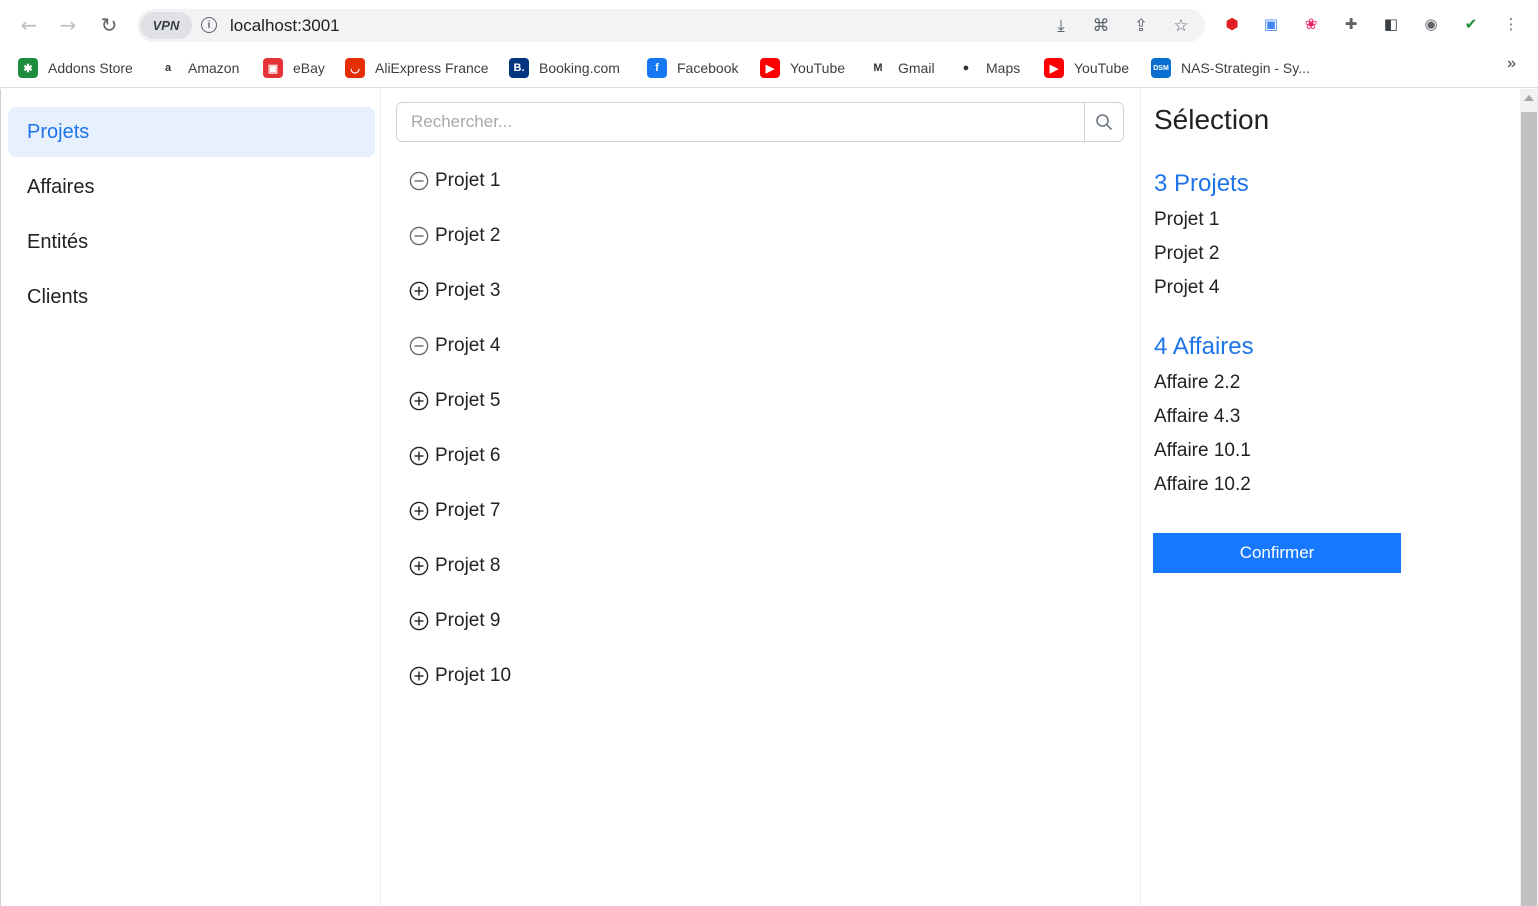  Describe the element at coordinates (473, 675) in the screenshot. I see `project-label: Projet 10` at that location.